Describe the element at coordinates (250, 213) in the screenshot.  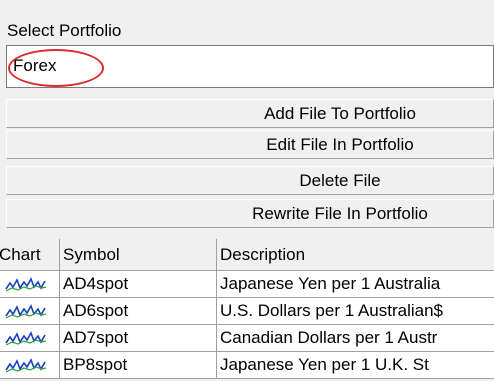
I see `rewrite-file-in-portfolio-button: Rewrite File In Portfolio` at that location.